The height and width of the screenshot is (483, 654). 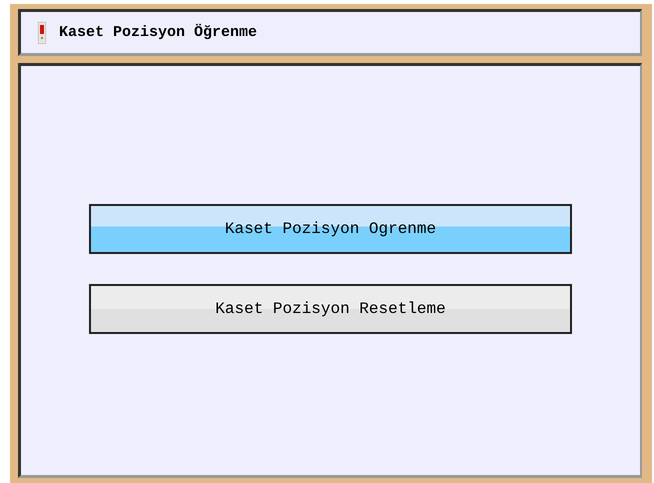 What do you see at coordinates (330, 309) in the screenshot?
I see `action-button: Kaset Pozisyon Resetleme` at bounding box center [330, 309].